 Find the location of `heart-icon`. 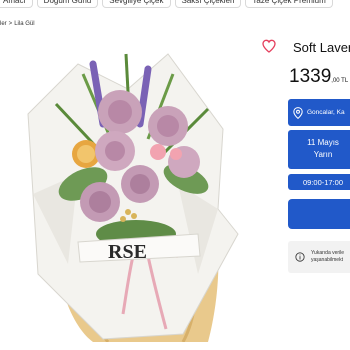

heart-icon is located at coordinates (269, 46).